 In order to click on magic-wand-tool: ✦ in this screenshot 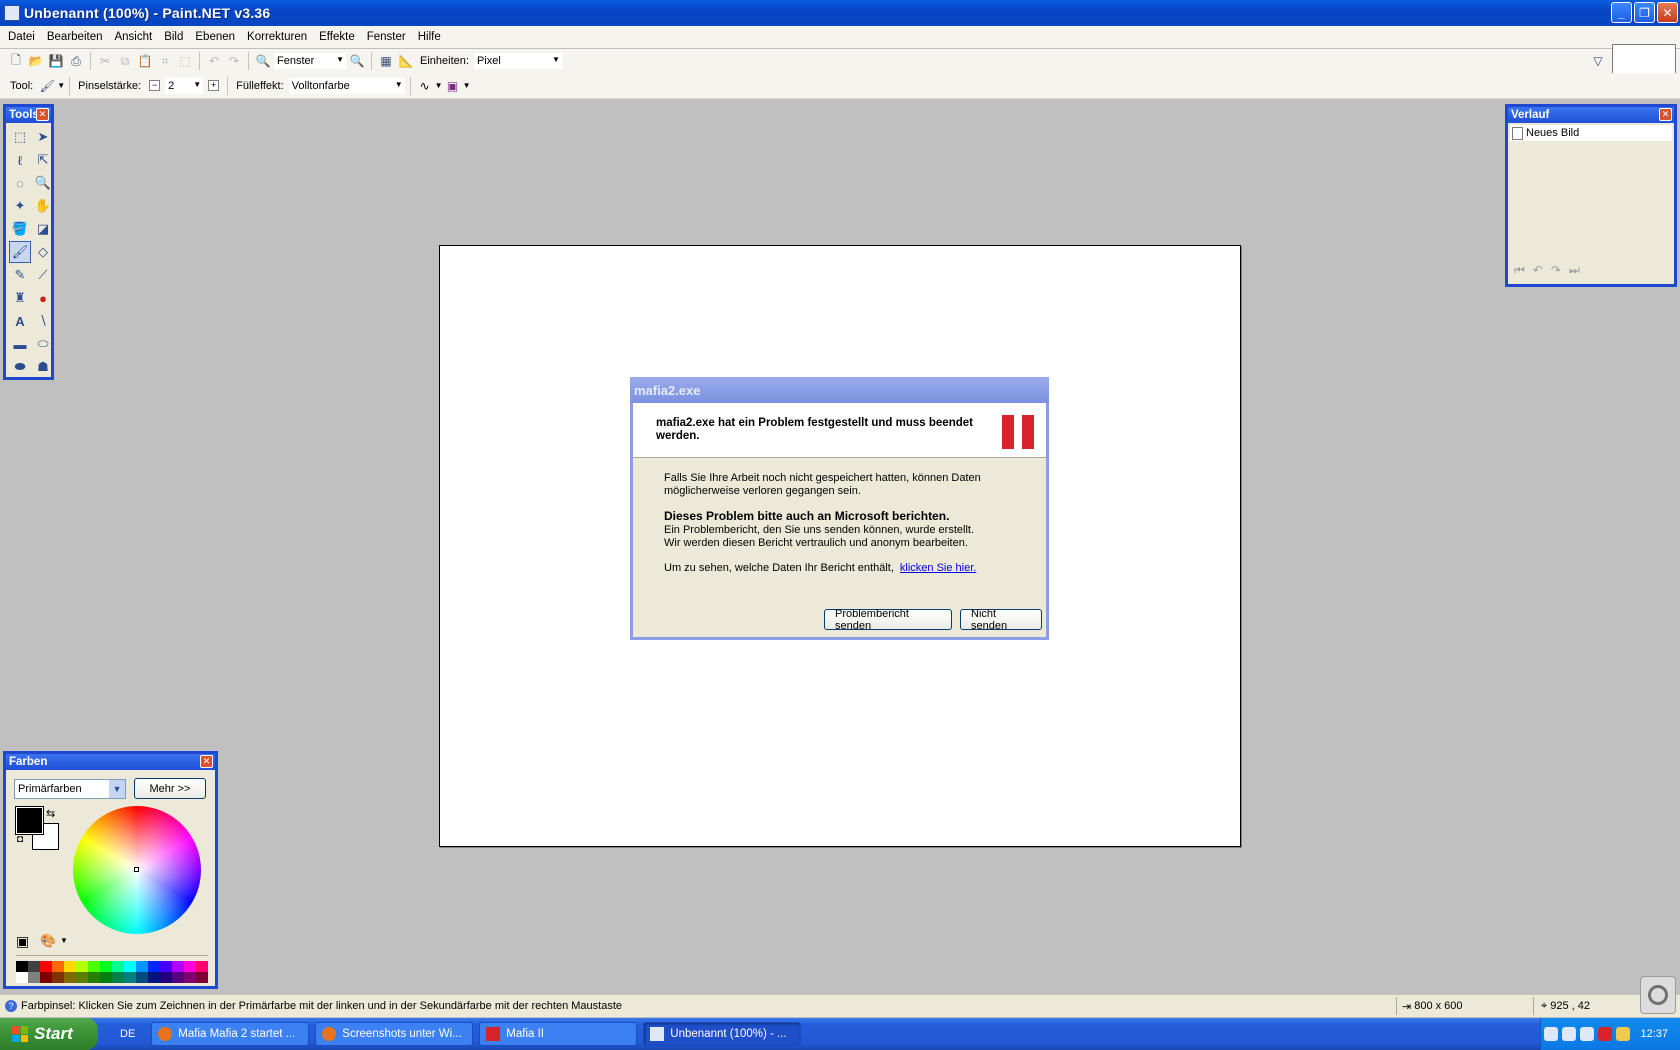, I will do `click(20, 206)`.